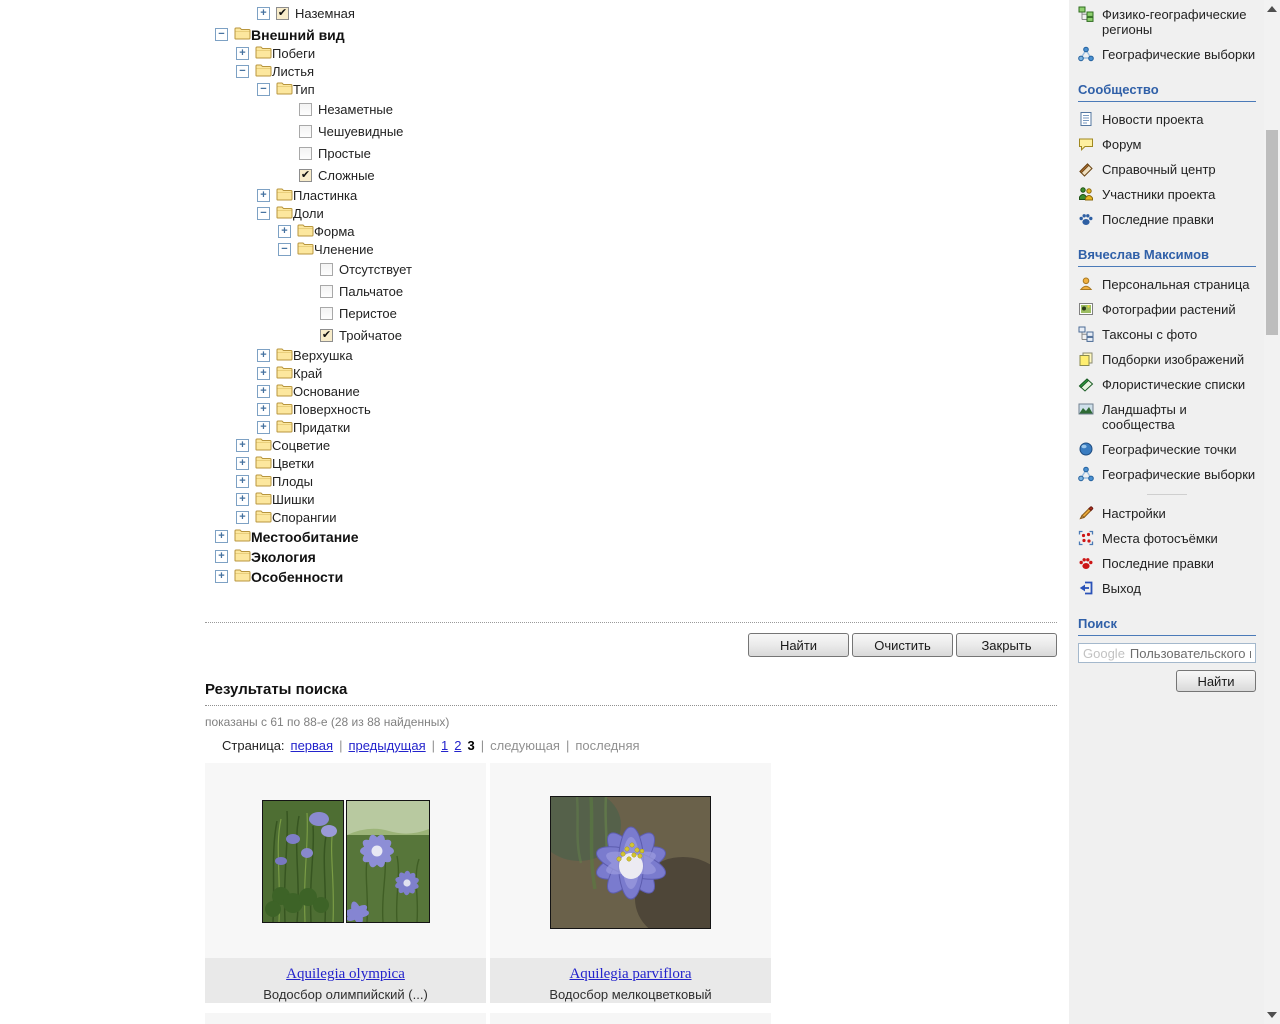 This screenshot has width=1280, height=1024. What do you see at coordinates (370, 335) in the screenshot?
I see `tree-node-label: Тройчатое` at bounding box center [370, 335].